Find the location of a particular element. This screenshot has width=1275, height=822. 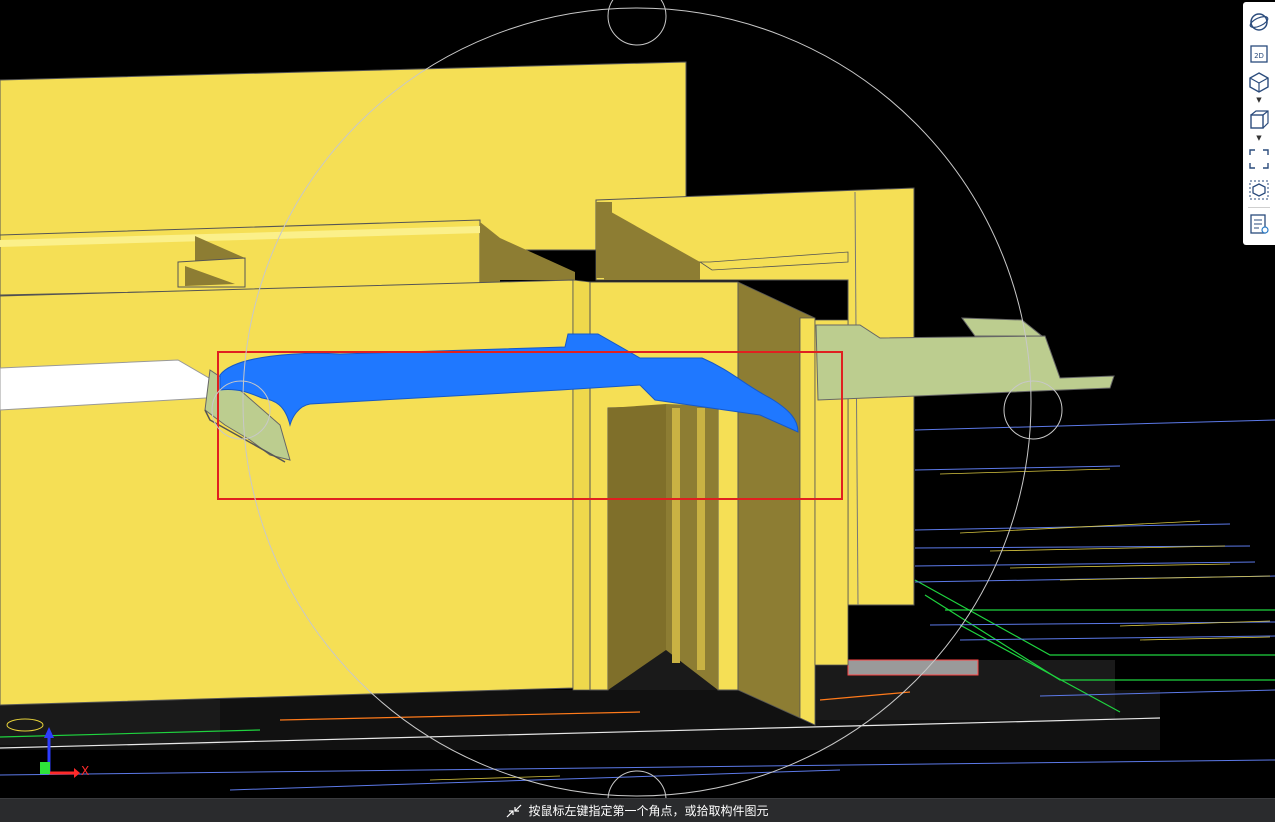

view-3d-icon is located at coordinates (1259, 82).